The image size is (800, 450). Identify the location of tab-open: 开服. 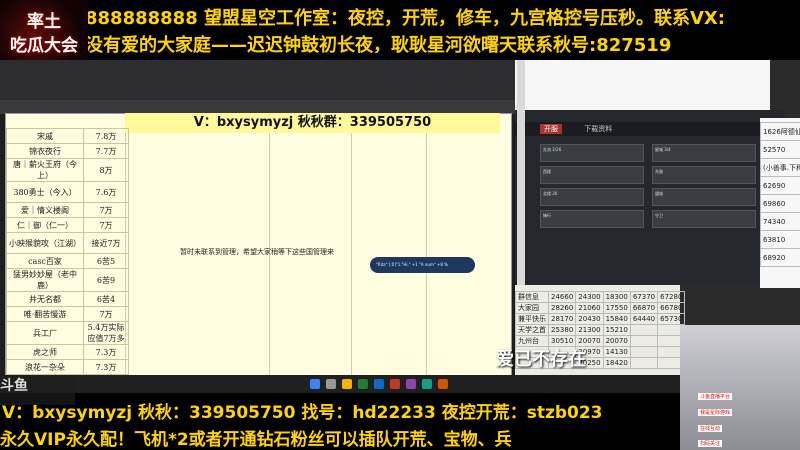
(551, 129).